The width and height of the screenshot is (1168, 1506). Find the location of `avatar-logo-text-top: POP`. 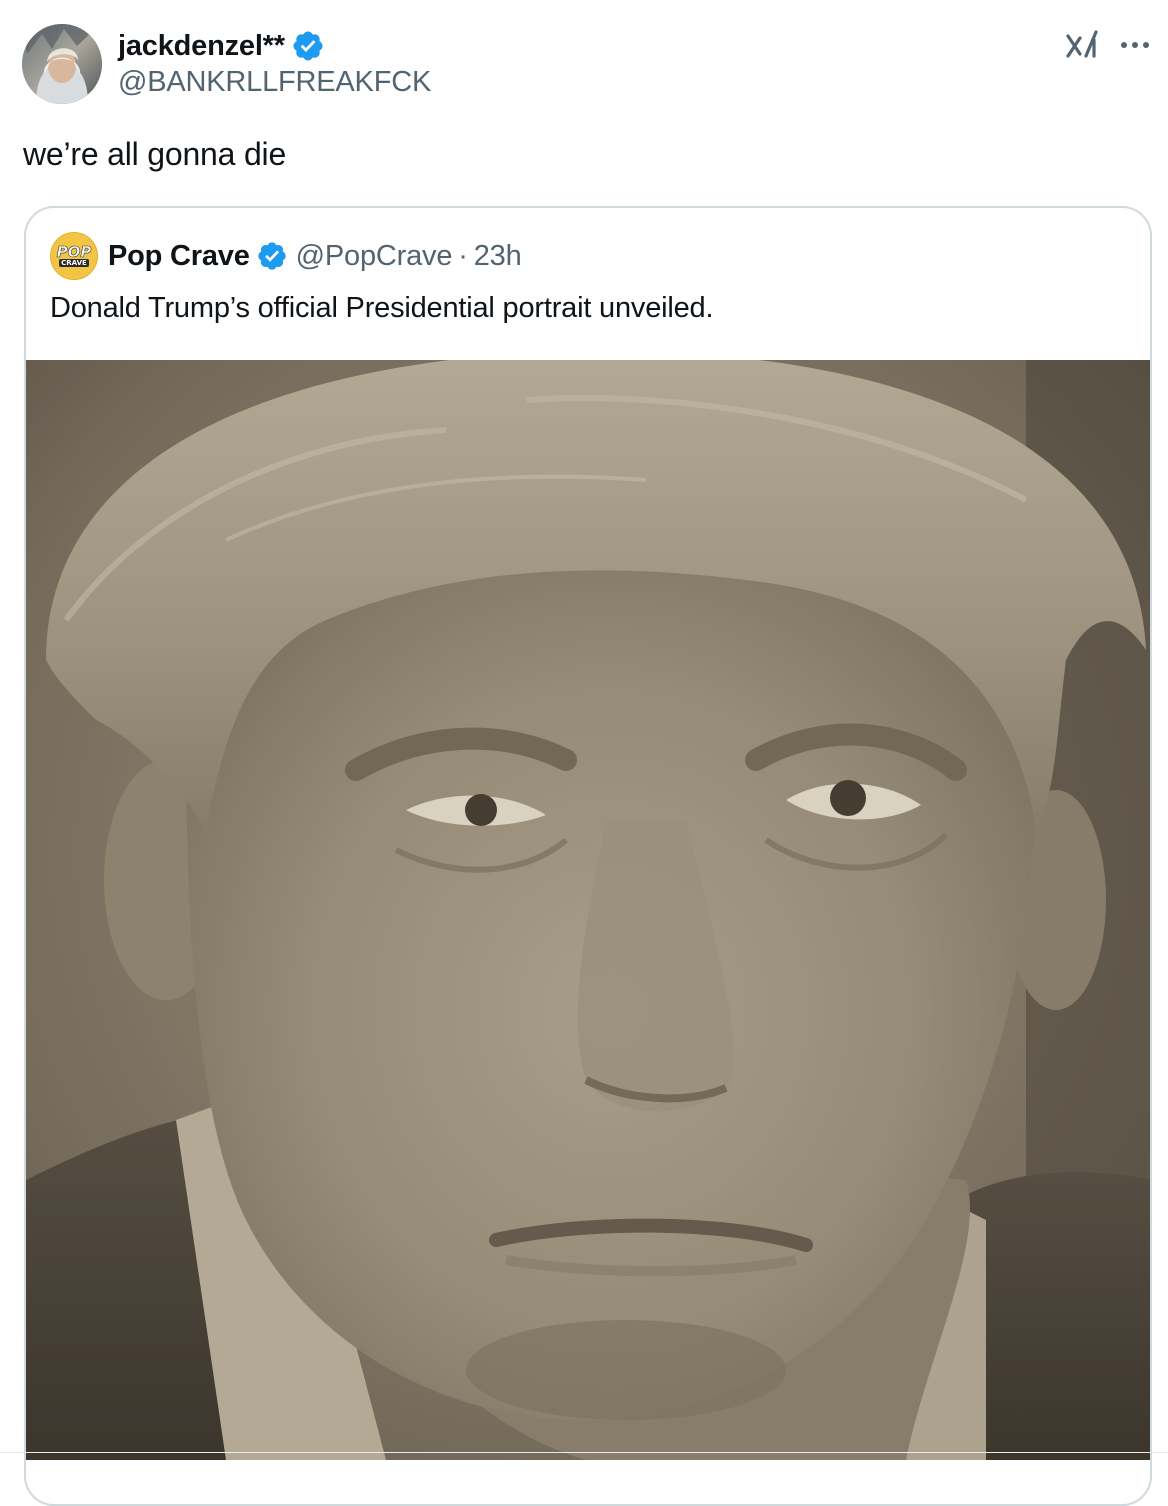

avatar-logo-text-top: POP is located at coordinates (74, 252).